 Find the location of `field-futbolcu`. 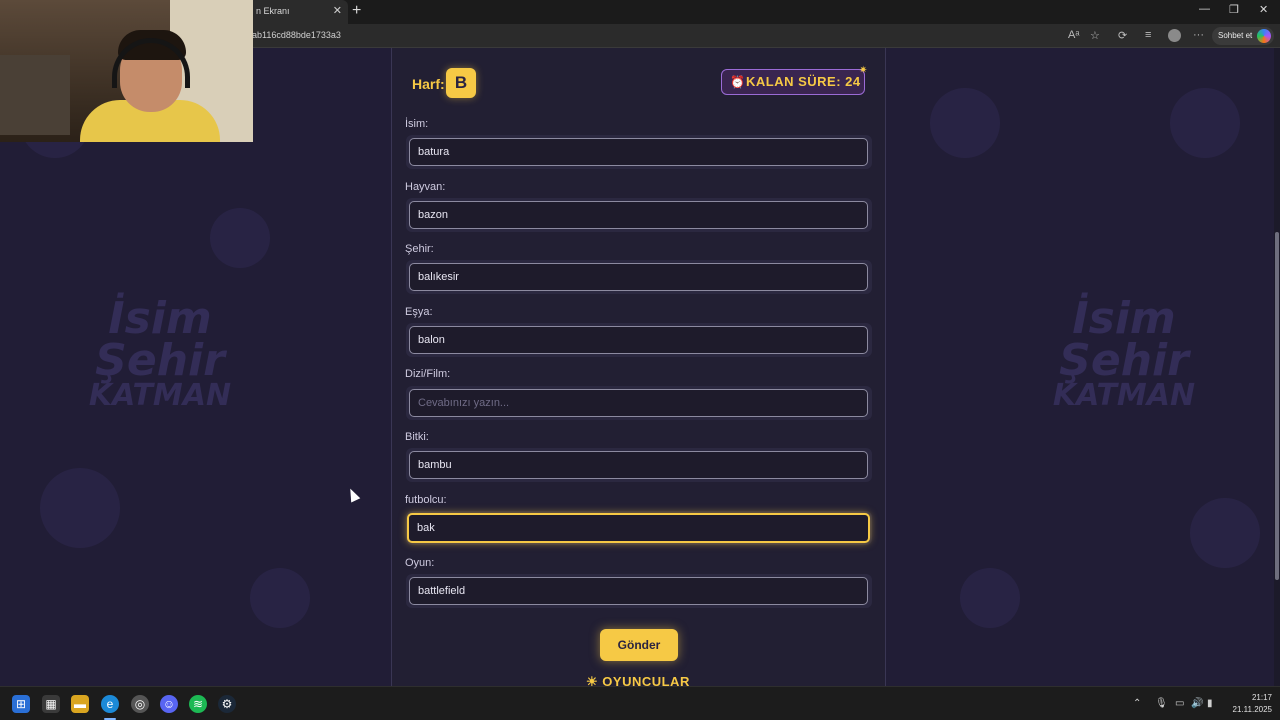

field-futbolcu is located at coordinates (639, 528).